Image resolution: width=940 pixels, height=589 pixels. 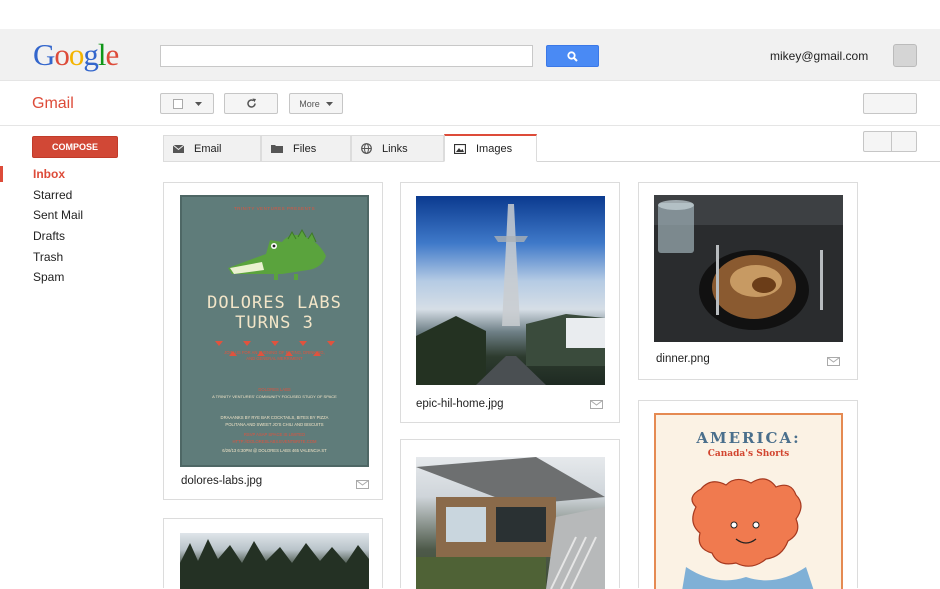 I want to click on logo-letter: g, so click(x=90, y=54).